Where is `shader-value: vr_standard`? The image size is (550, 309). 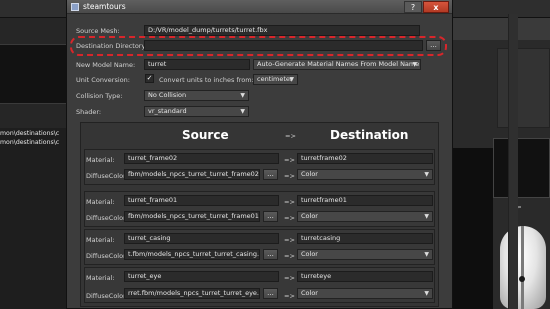
shader-value: vr_standard is located at coordinates (167, 111).